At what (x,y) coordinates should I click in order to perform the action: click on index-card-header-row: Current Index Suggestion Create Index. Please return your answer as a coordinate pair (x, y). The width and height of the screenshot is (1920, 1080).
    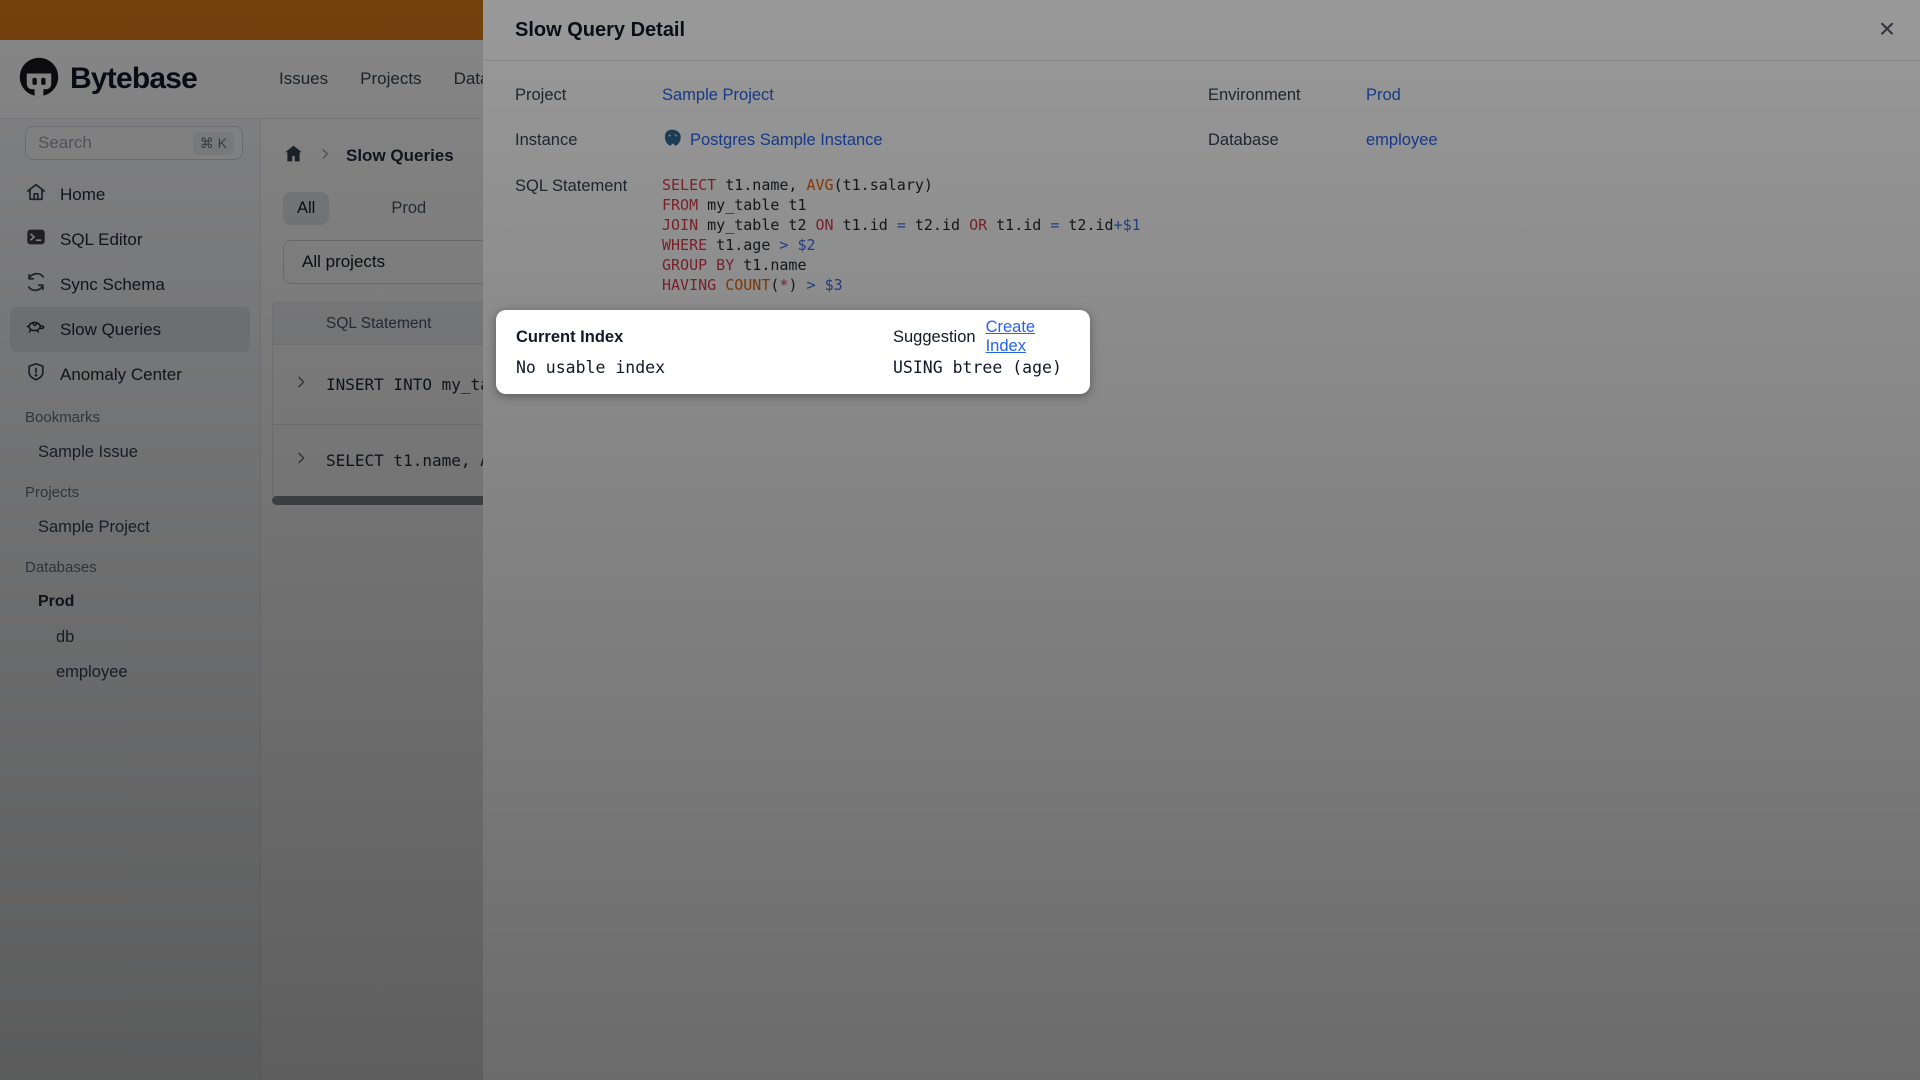
    Looking at the image, I should click on (793, 336).